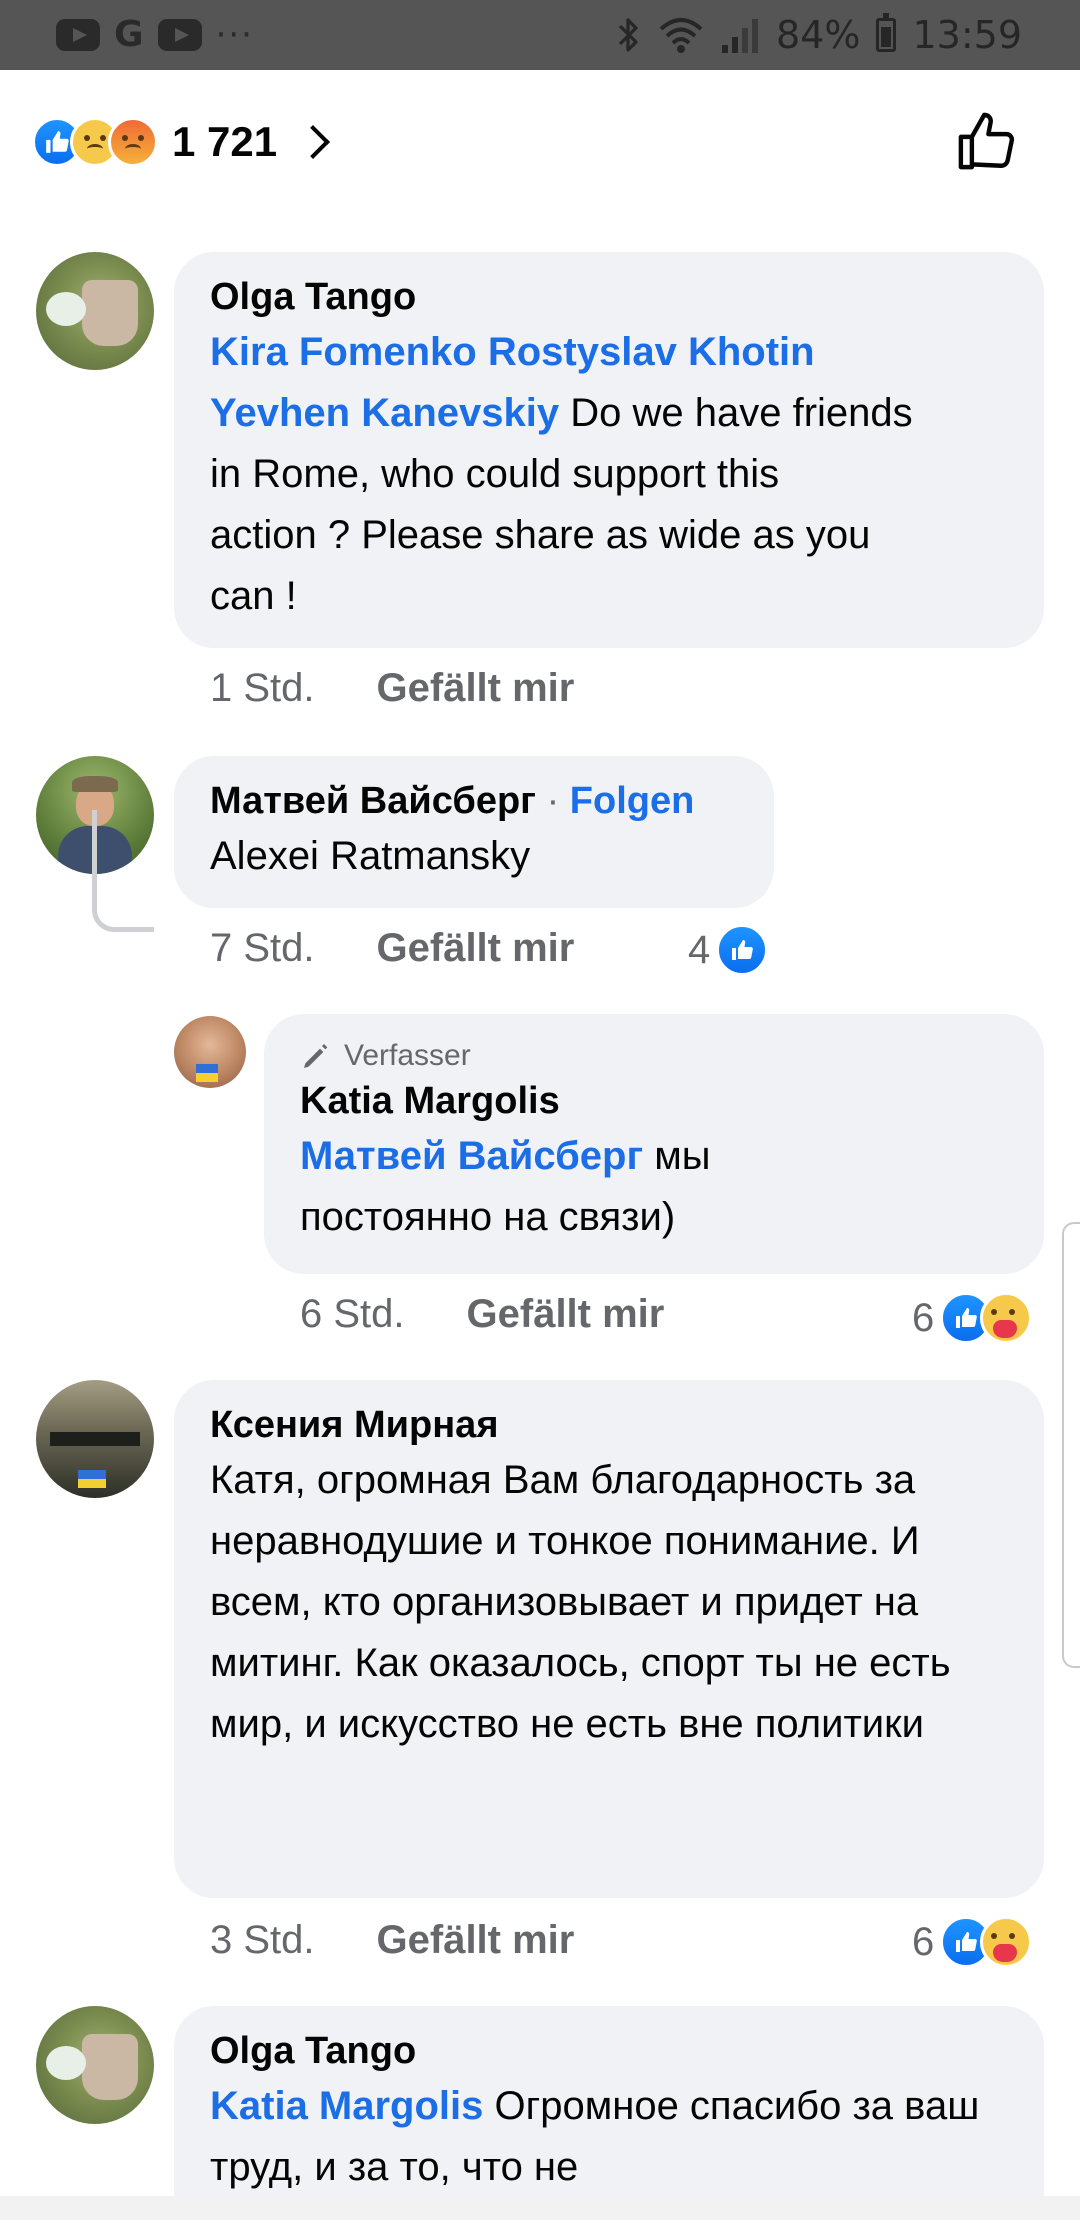 The width and height of the screenshot is (1080, 2220). What do you see at coordinates (740, 36) in the screenshot?
I see `signal-icon` at bounding box center [740, 36].